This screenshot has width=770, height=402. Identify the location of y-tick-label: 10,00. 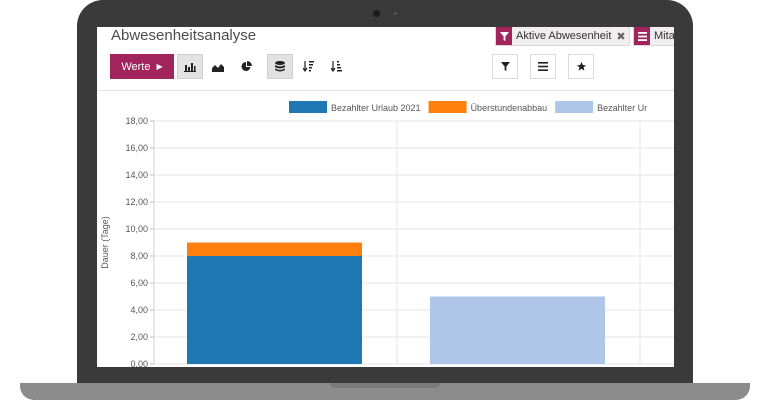
(136, 229).